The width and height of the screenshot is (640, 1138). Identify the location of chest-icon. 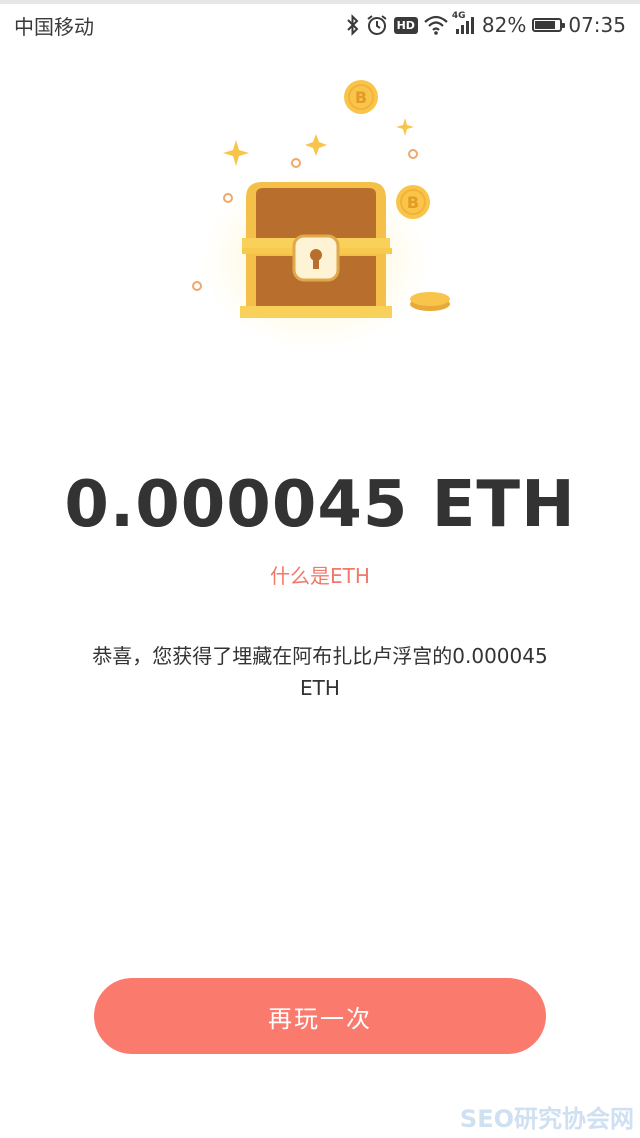
(316, 250).